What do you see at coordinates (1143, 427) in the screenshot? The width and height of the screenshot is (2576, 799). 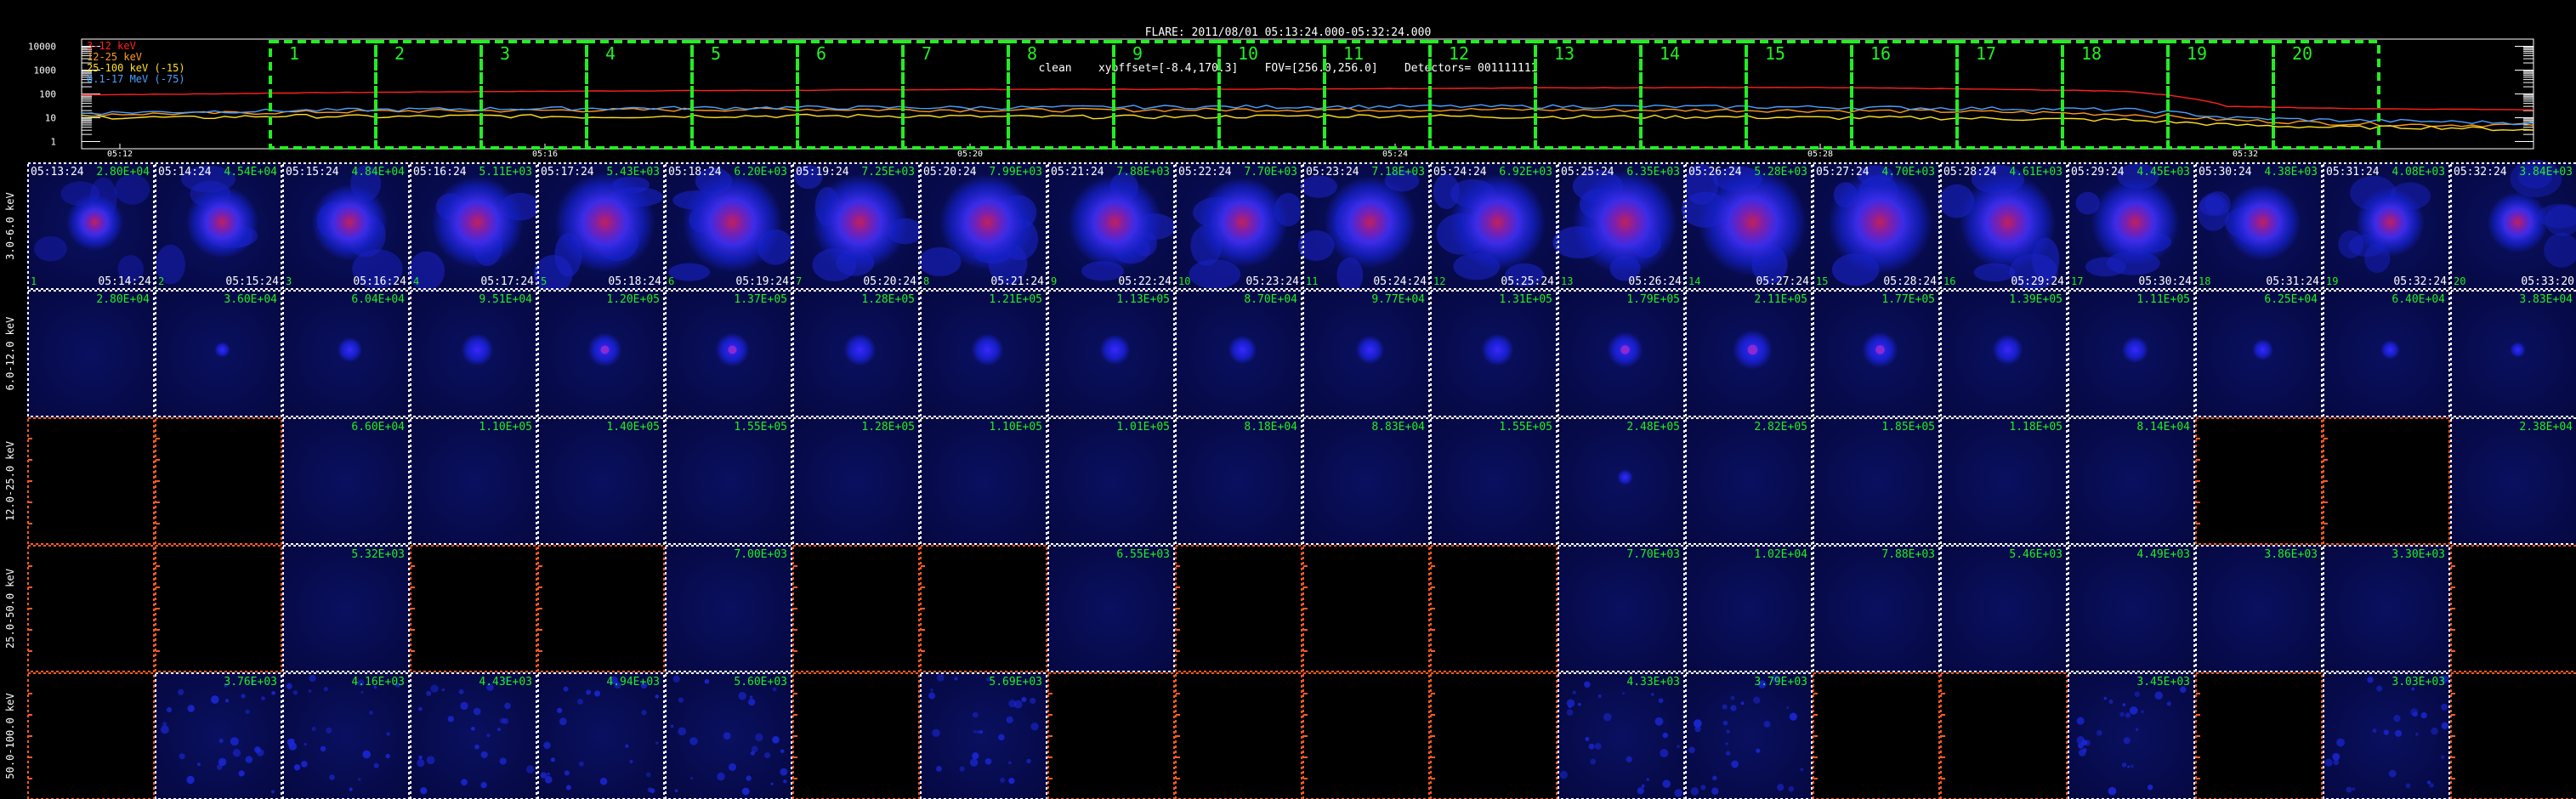 I see `panel-value: 1.01E+05` at bounding box center [1143, 427].